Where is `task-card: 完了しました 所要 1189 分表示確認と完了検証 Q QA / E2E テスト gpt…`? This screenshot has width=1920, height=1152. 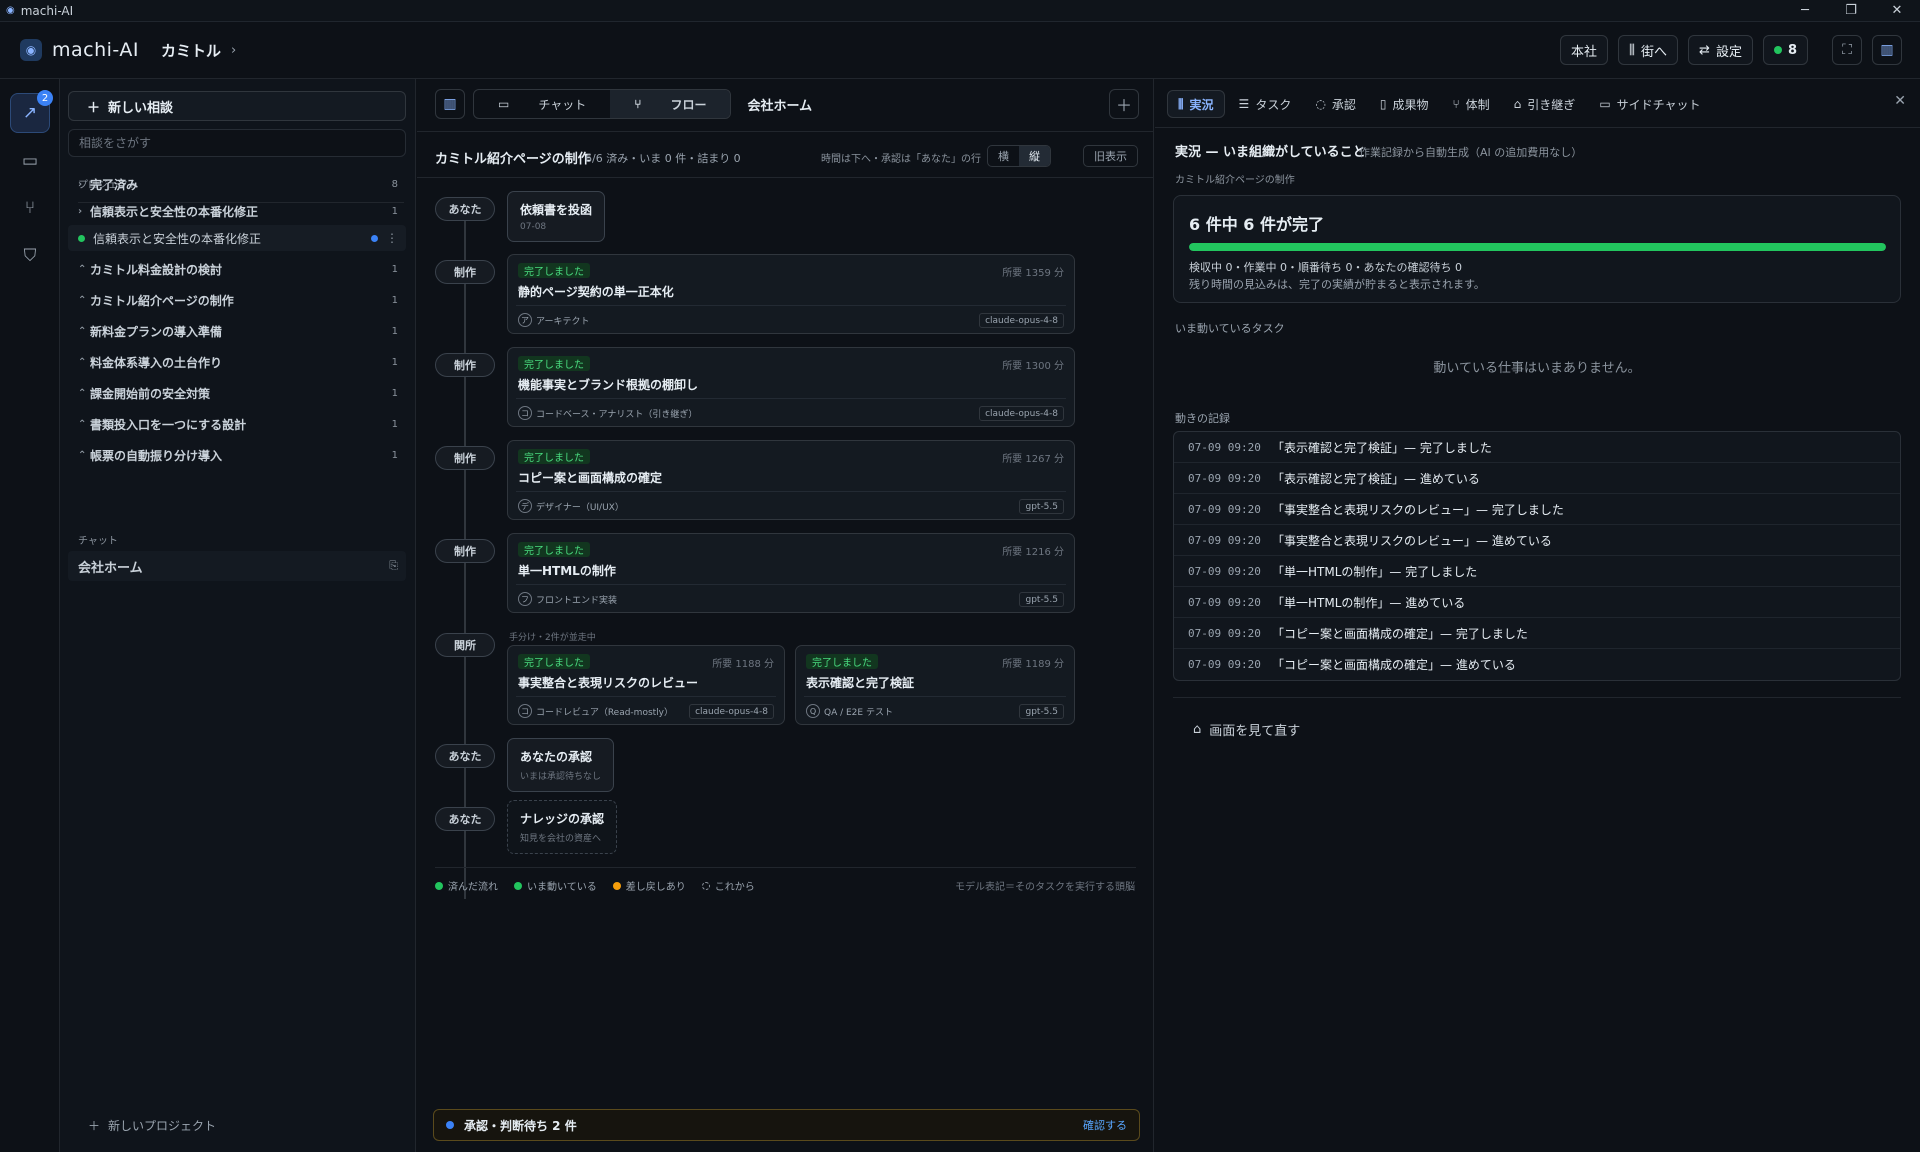
task-card: 完了しました 所要 1189 分表示確認と完了検証 Q QA / E2E テスト gpt… is located at coordinates (935, 685).